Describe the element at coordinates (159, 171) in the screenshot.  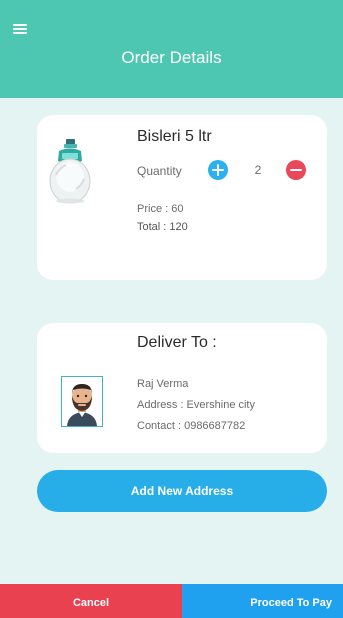
I see `quantity-label: Quantity` at that location.